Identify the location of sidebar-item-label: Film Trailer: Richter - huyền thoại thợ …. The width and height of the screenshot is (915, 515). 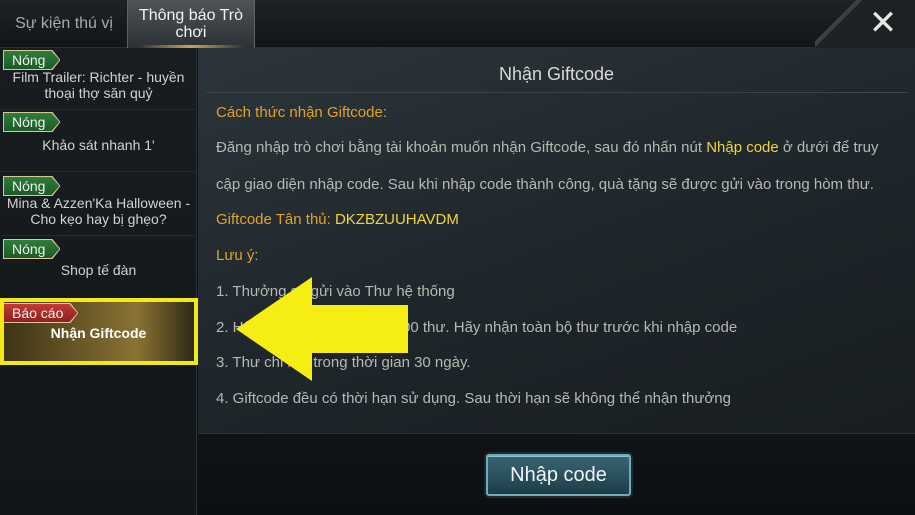
(98, 85).